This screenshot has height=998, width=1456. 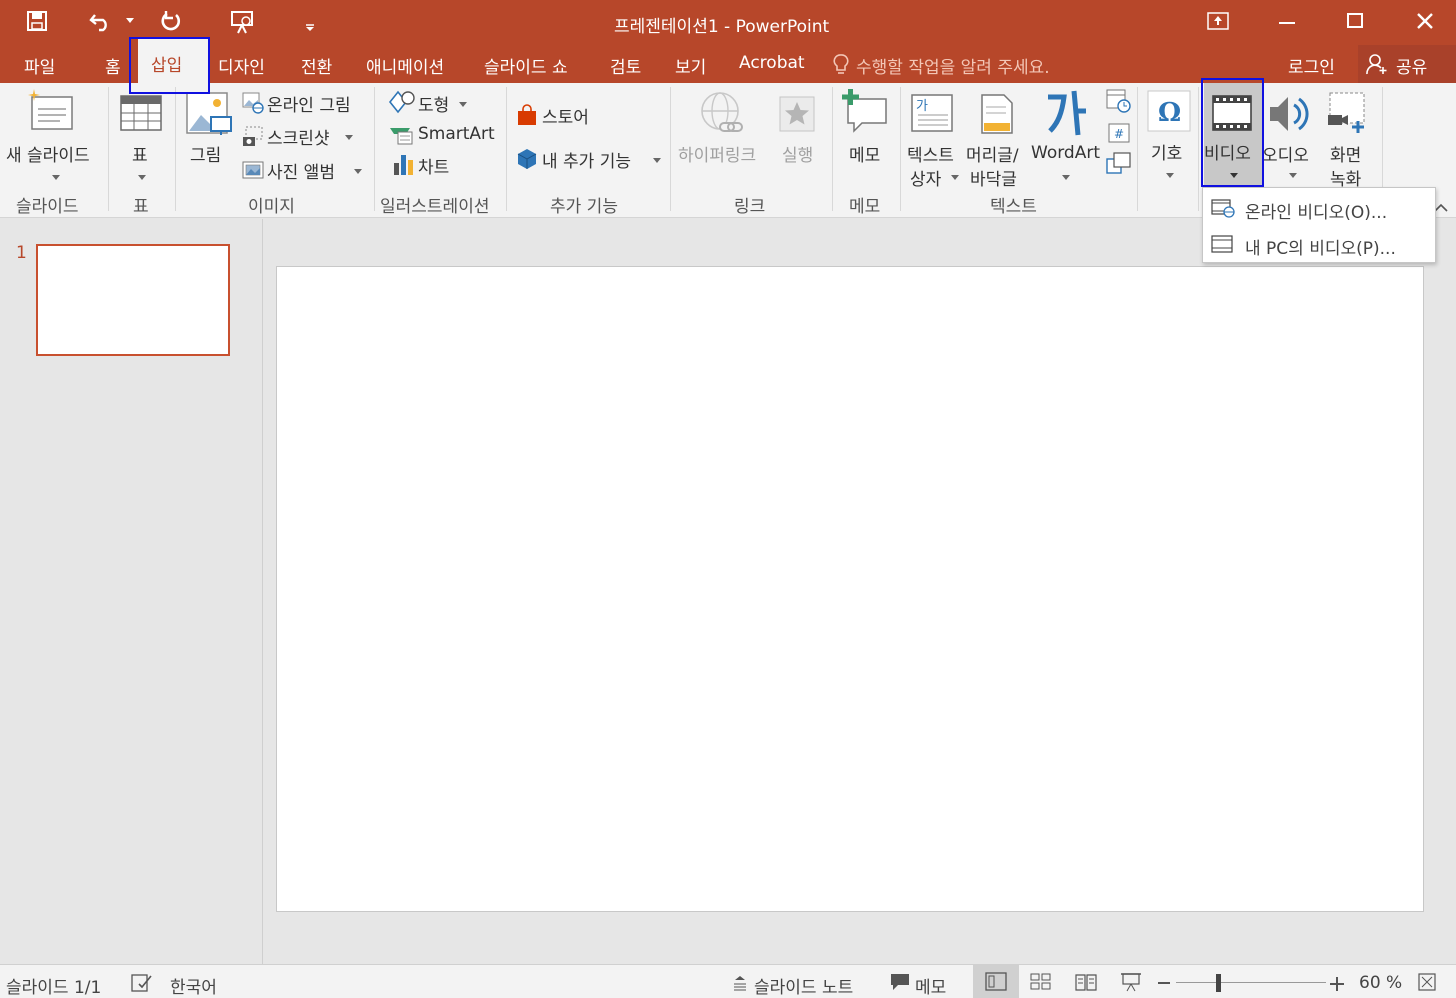 What do you see at coordinates (305, 102) in the screenshot?
I see `online-picture-button: 온라인 그림` at bounding box center [305, 102].